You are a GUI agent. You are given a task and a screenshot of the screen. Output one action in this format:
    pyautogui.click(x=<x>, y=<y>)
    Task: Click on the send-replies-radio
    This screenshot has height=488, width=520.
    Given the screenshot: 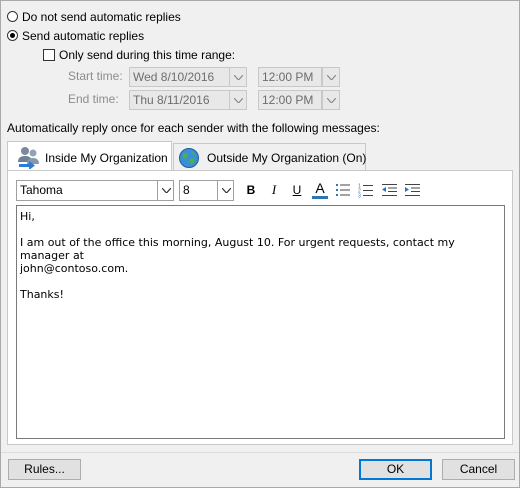 What is the action you would take?
    pyautogui.click(x=12, y=35)
    